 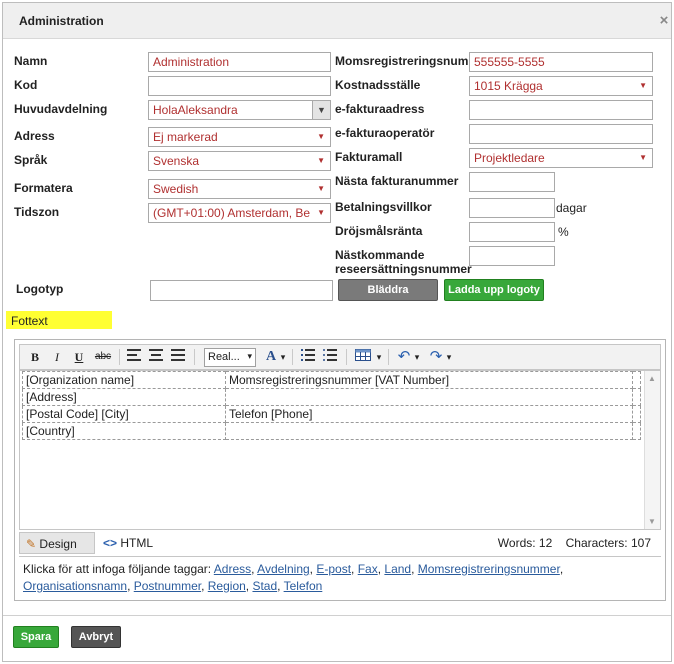 I want to click on redo-icon: ↷, so click(x=436, y=357).